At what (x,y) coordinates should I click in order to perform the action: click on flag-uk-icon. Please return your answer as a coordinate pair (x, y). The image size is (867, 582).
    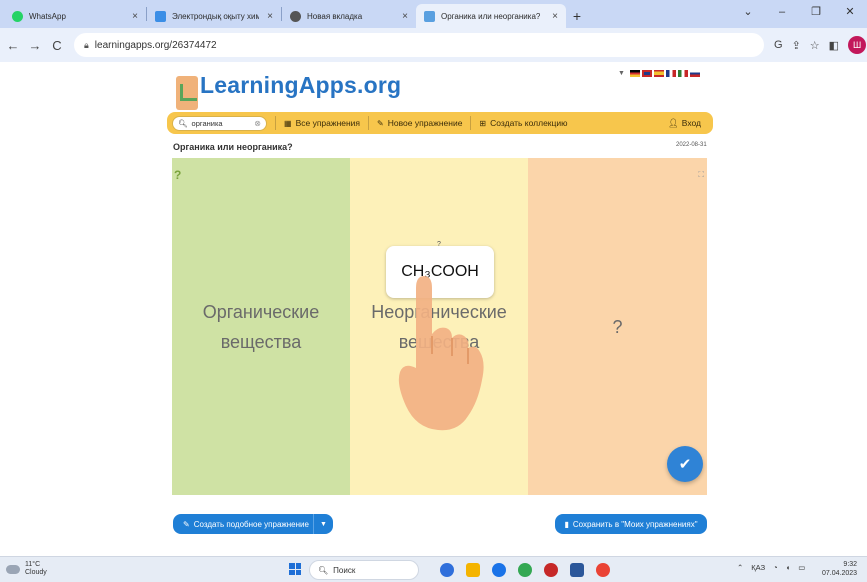
    Looking at the image, I should click on (646, 73).